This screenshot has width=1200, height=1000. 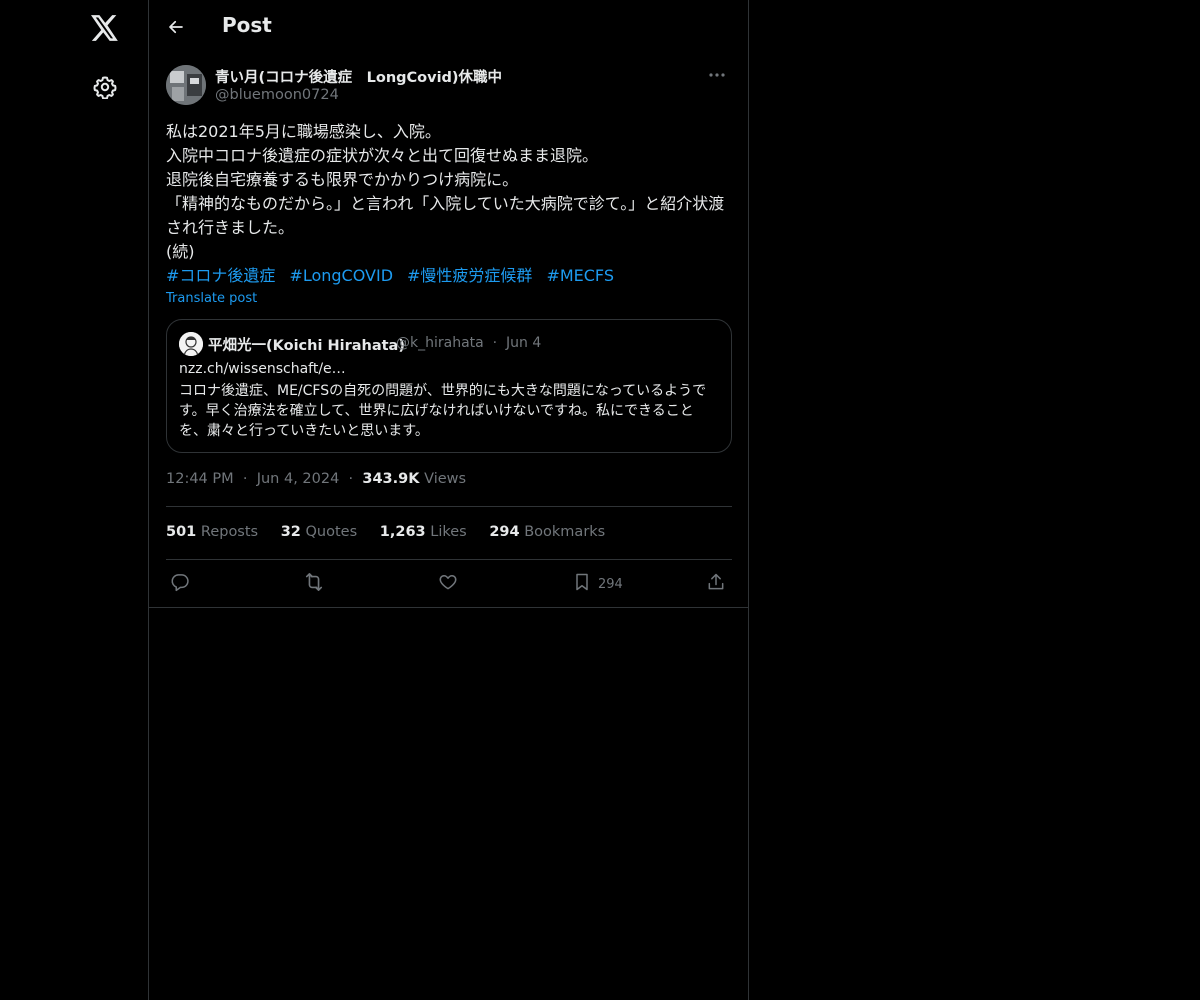 I want to click on reposts-label: Reposts, so click(x=229, y=532).